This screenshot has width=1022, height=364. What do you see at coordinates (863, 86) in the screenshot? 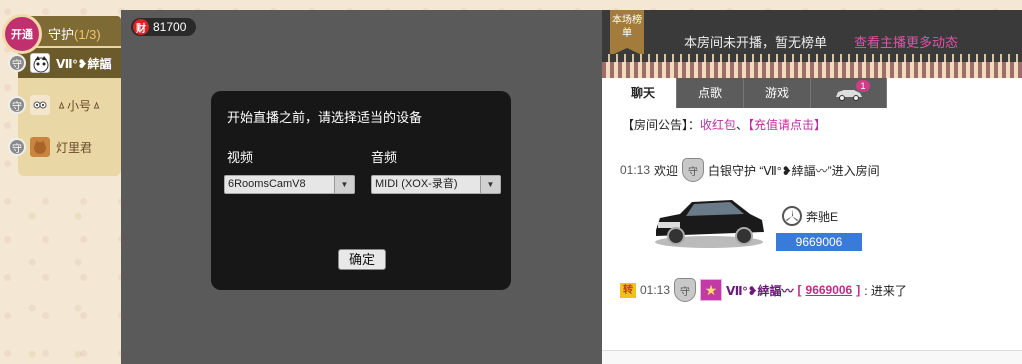
I see `car-count-badge: 1` at bounding box center [863, 86].